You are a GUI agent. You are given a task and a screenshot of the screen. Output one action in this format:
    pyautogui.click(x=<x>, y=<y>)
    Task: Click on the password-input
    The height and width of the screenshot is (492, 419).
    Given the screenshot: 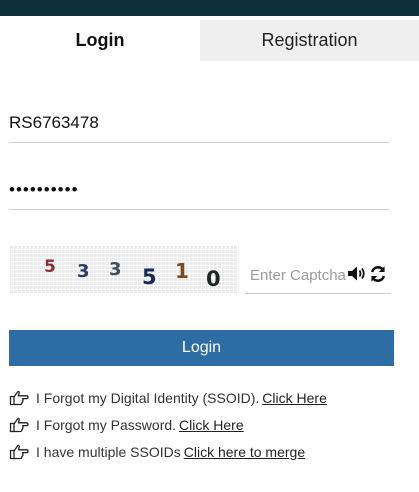 What is the action you would take?
    pyautogui.click(x=199, y=190)
    